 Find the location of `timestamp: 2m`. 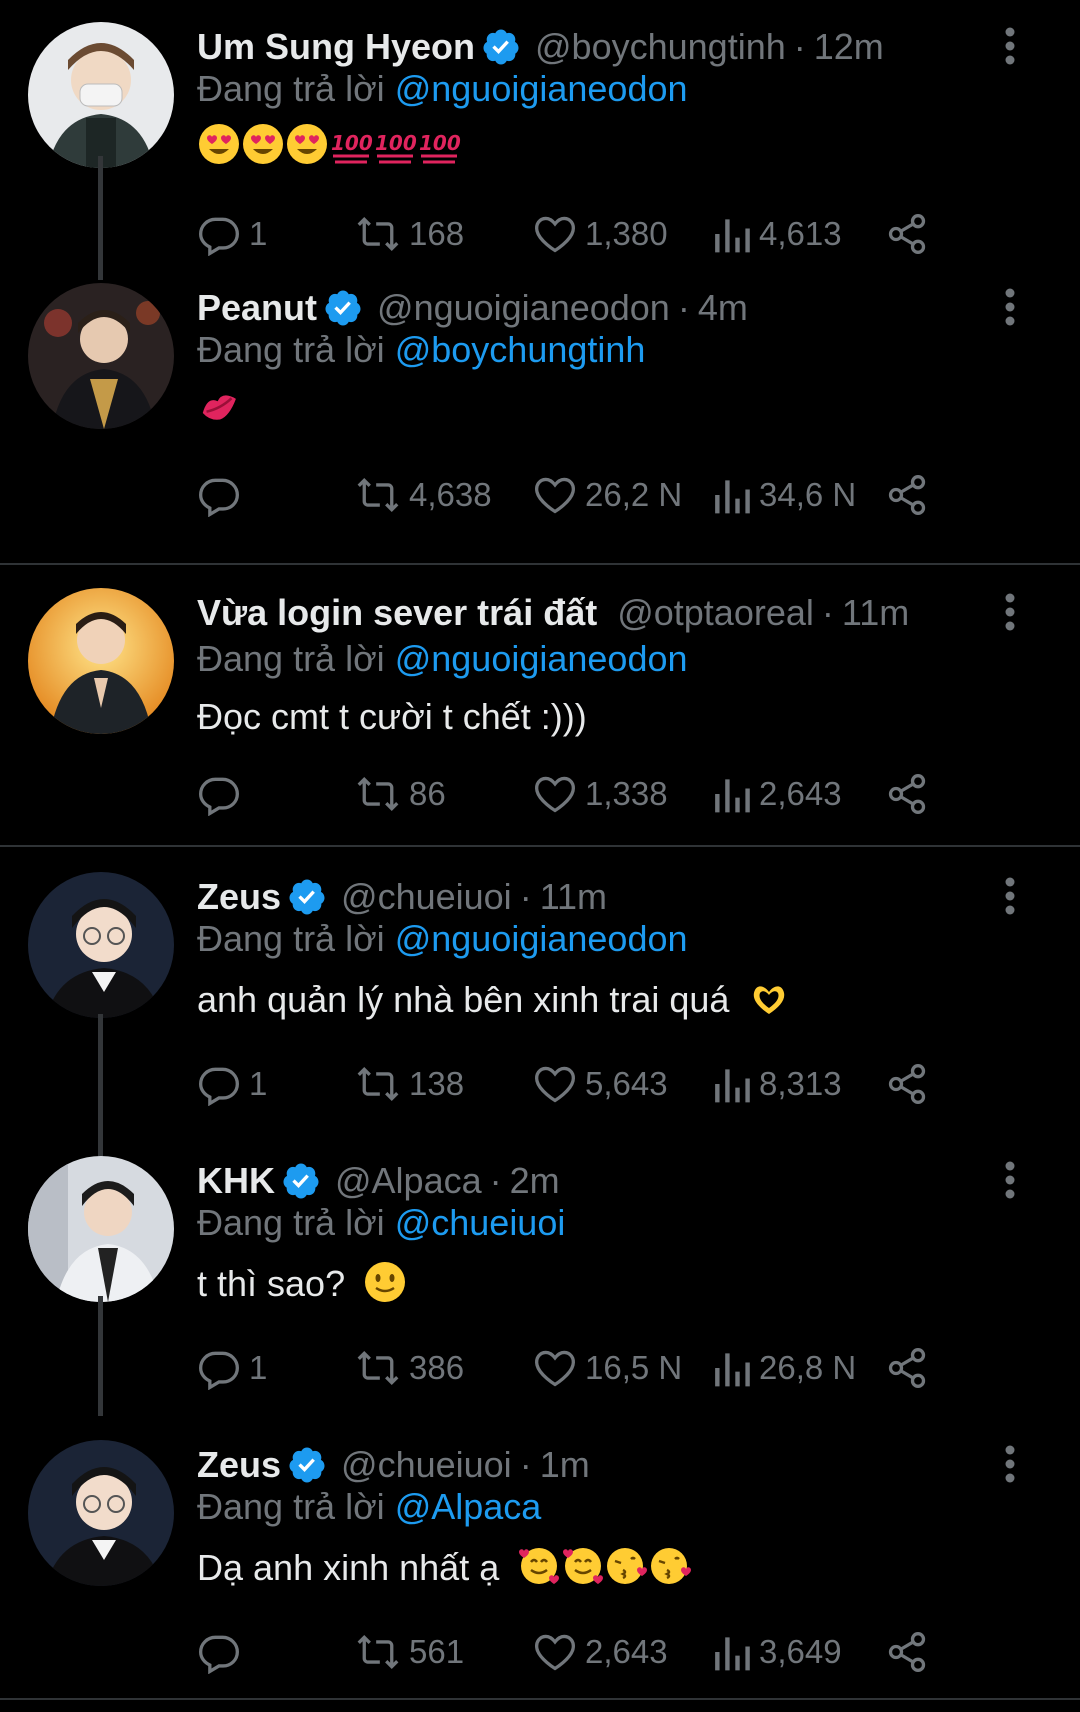

timestamp: 2m is located at coordinates (535, 1181).